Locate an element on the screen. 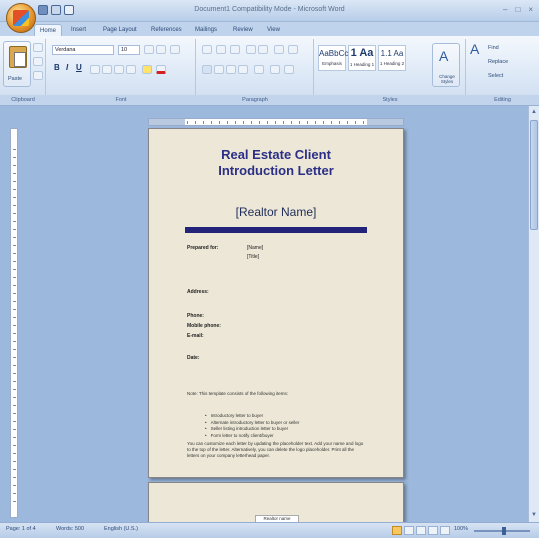 The width and height of the screenshot is (539, 538). zoom-slider is located at coordinates (502, 531).